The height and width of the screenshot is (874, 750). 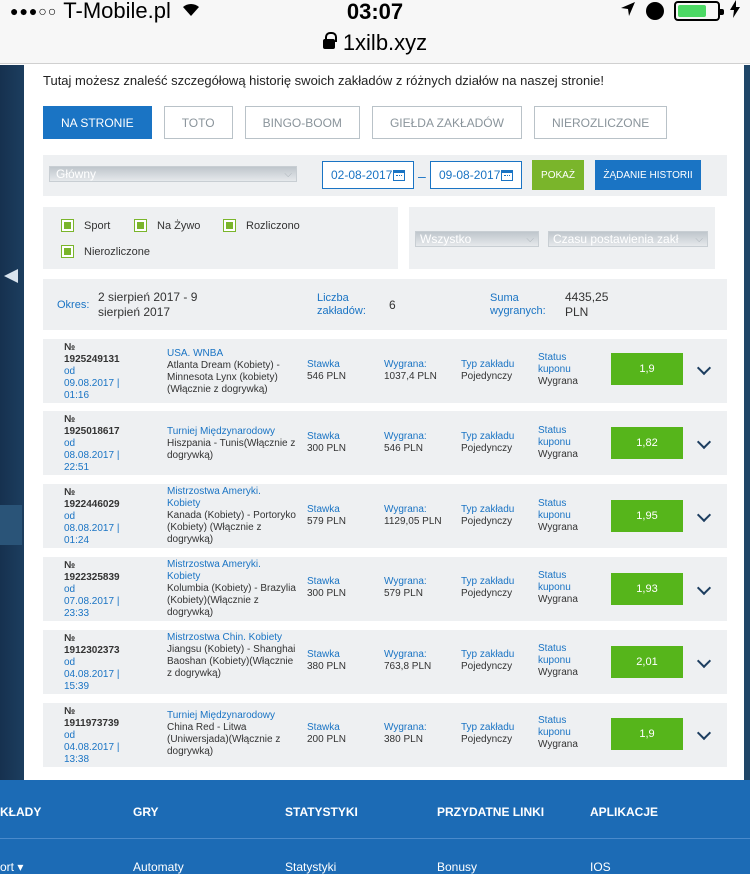 I want to click on date-to-value: 09-08-2017, so click(x=470, y=175).